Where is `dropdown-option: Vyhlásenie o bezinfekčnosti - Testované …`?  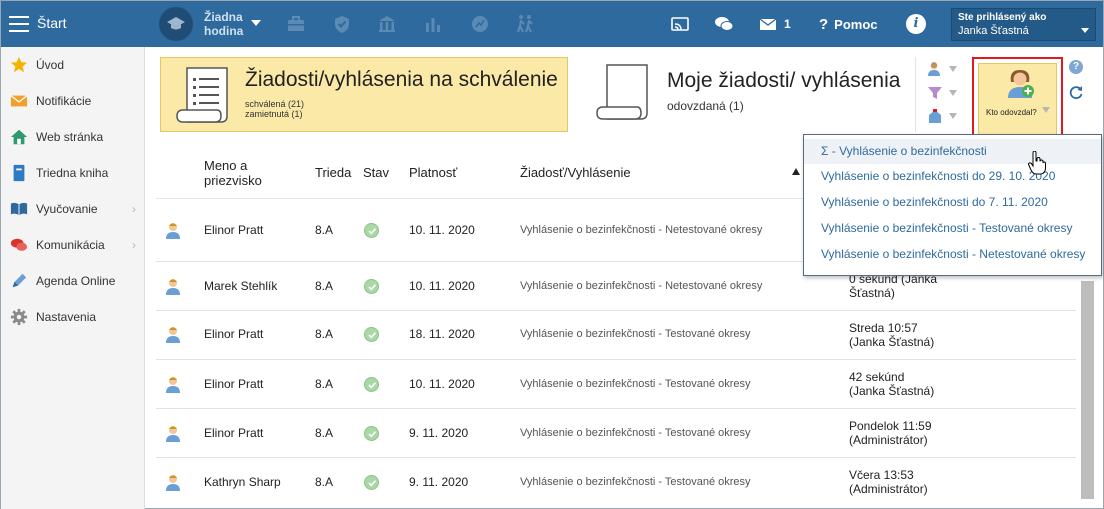
dropdown-option: Vyhlásenie o bezinfekčnosti - Testované … is located at coordinates (952, 228).